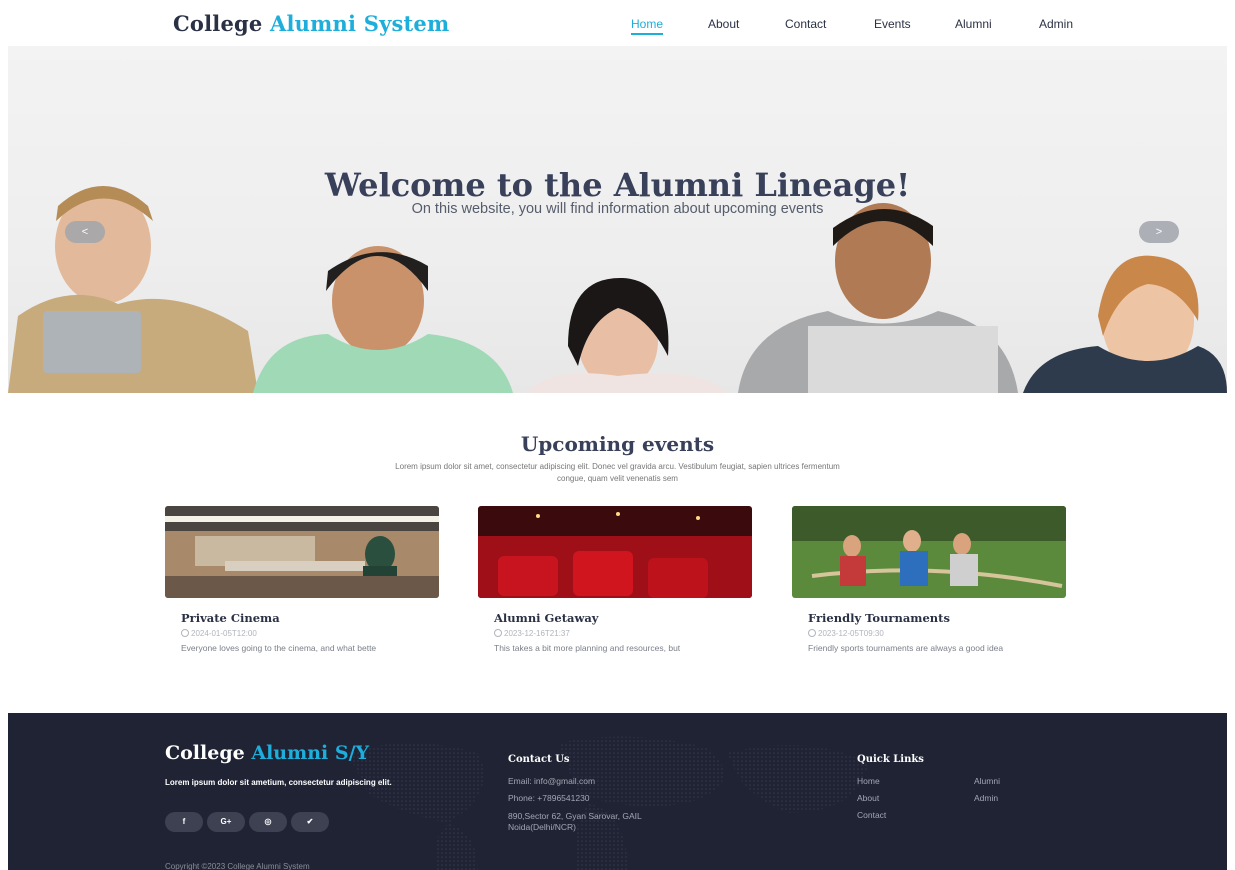 Image resolution: width=1235 pixels, height=870 pixels. I want to click on event-date: 2023-12-05T09:30, so click(929, 633).